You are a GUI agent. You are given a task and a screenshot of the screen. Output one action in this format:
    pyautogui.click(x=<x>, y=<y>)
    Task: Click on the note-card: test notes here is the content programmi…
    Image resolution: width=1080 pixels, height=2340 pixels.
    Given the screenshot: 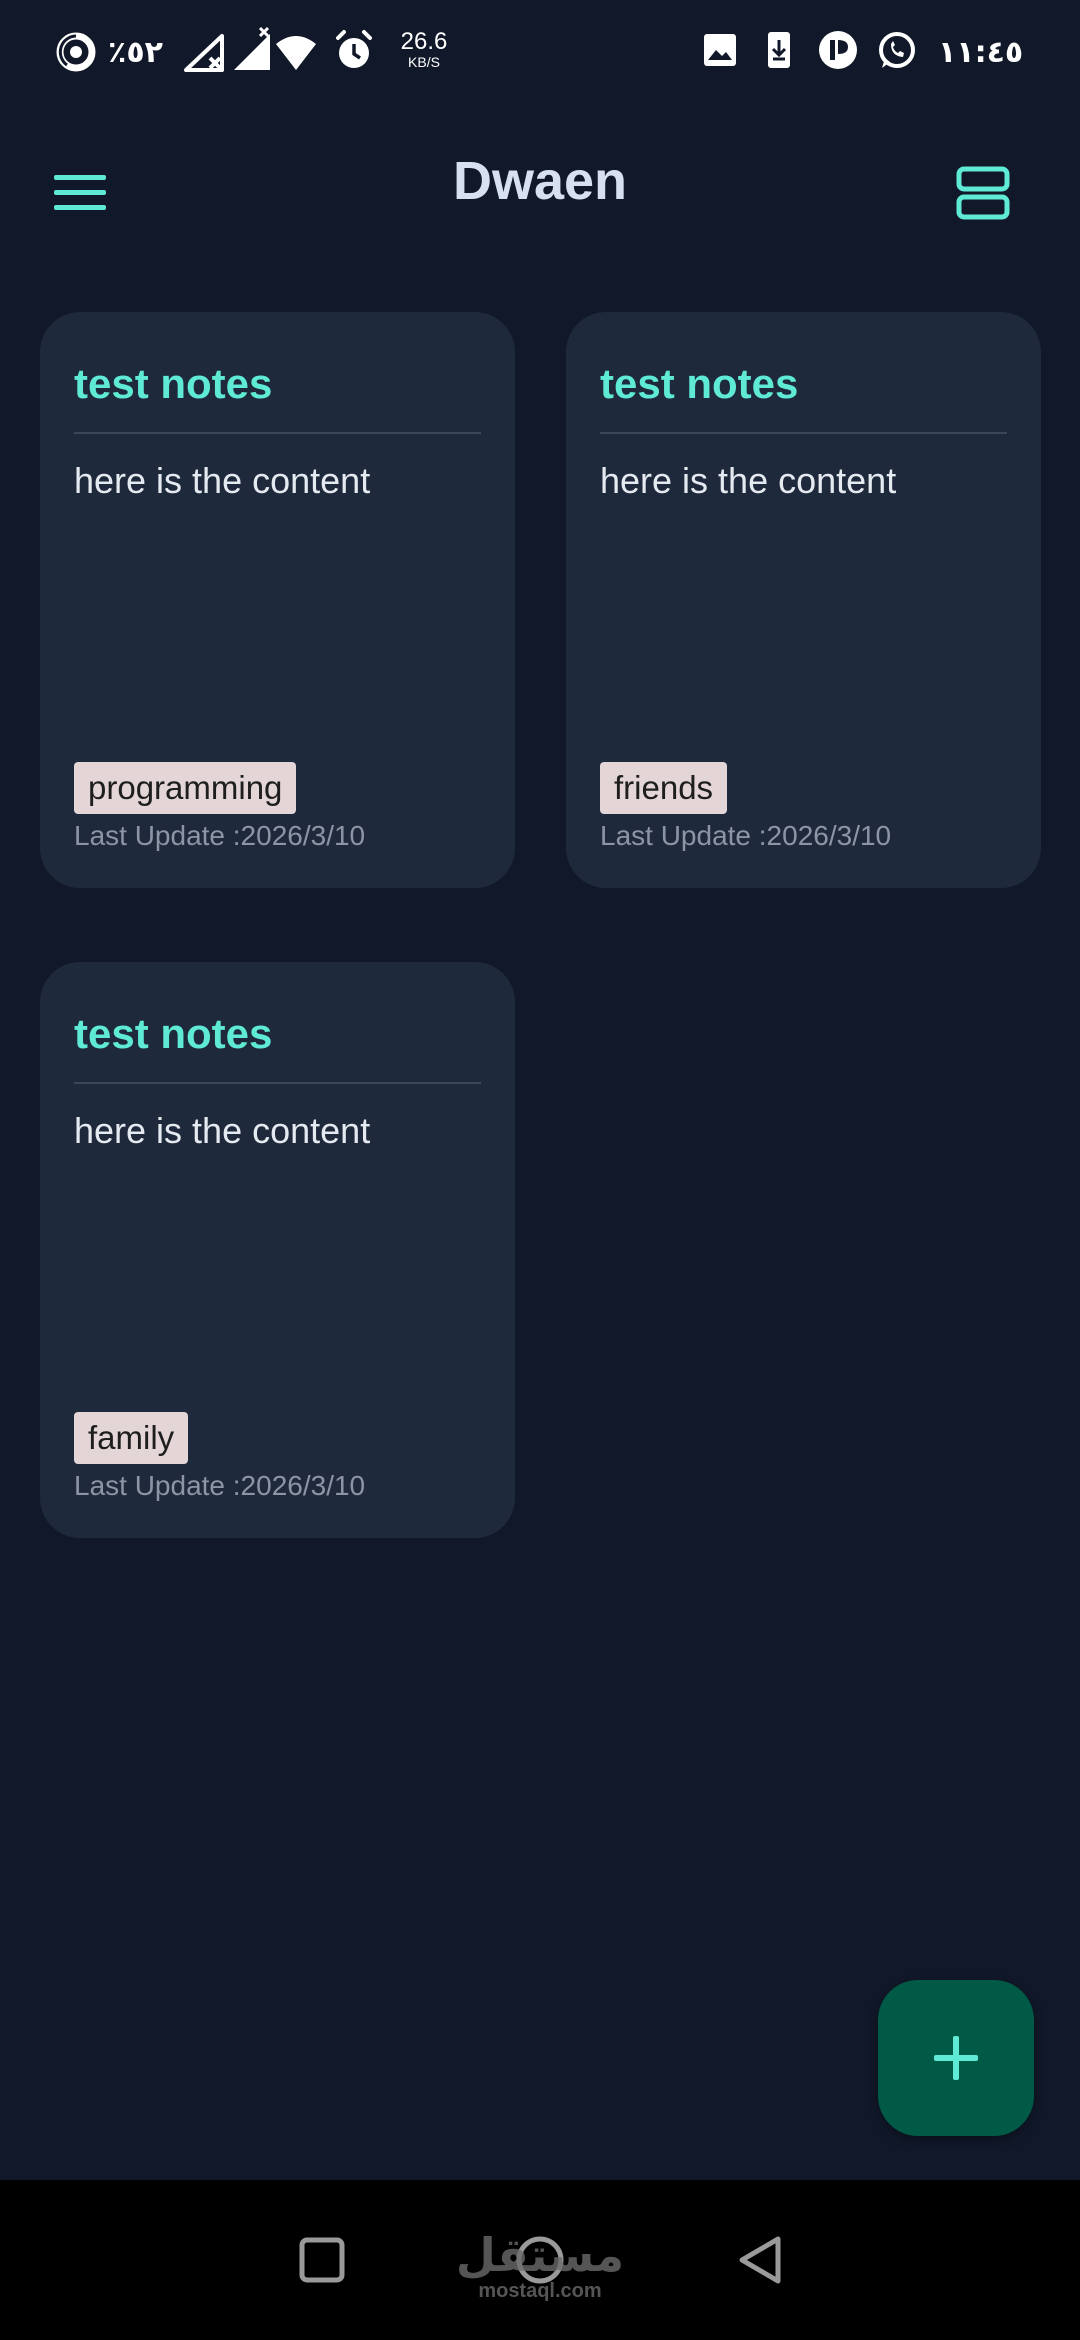 What is the action you would take?
    pyautogui.click(x=277, y=600)
    